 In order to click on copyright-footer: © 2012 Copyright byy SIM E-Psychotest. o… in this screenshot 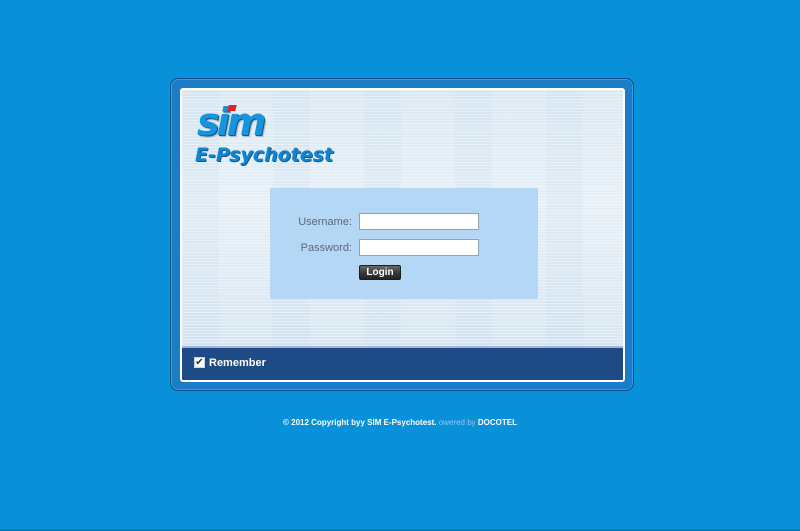, I will do `click(400, 422)`.